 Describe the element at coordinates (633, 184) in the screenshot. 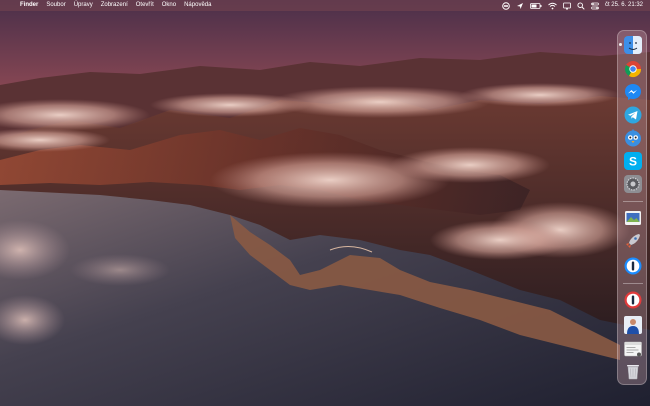

I see `system-preferences-icon` at that location.